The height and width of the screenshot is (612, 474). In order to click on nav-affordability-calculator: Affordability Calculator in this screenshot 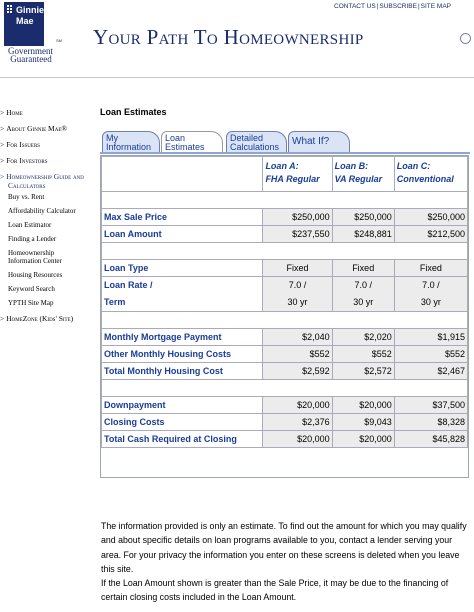, I will do `click(43, 211)`.